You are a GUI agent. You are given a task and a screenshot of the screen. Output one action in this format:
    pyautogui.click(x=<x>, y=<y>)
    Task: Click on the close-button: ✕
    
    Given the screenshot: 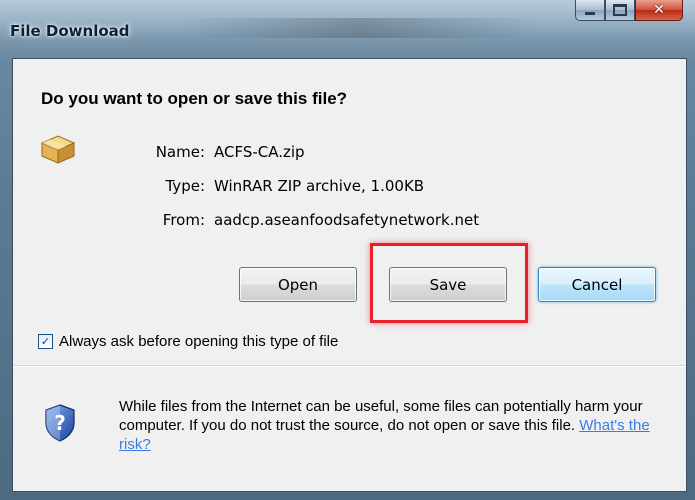 What is the action you would take?
    pyautogui.click(x=659, y=10)
    